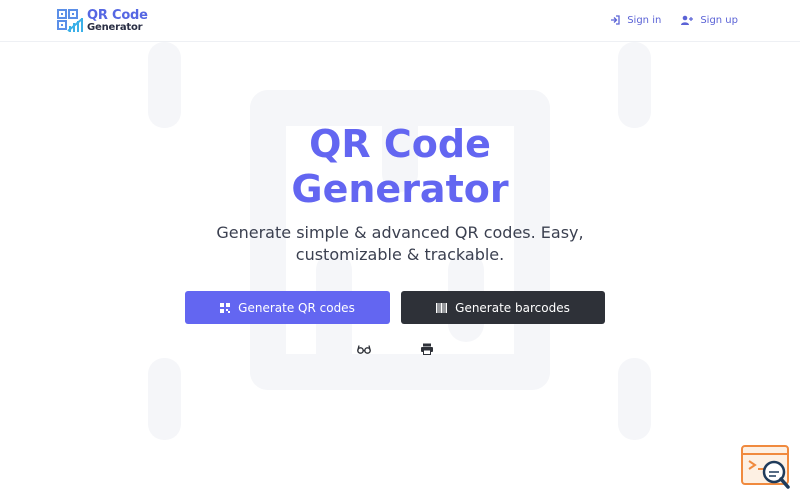  I want to click on sign-in-label: Sign in, so click(644, 20).